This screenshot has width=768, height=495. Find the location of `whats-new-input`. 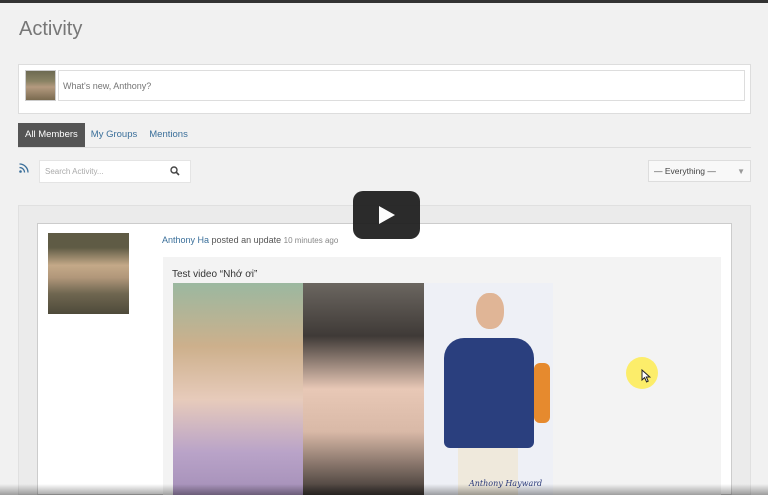

whats-new-input is located at coordinates (401, 85).